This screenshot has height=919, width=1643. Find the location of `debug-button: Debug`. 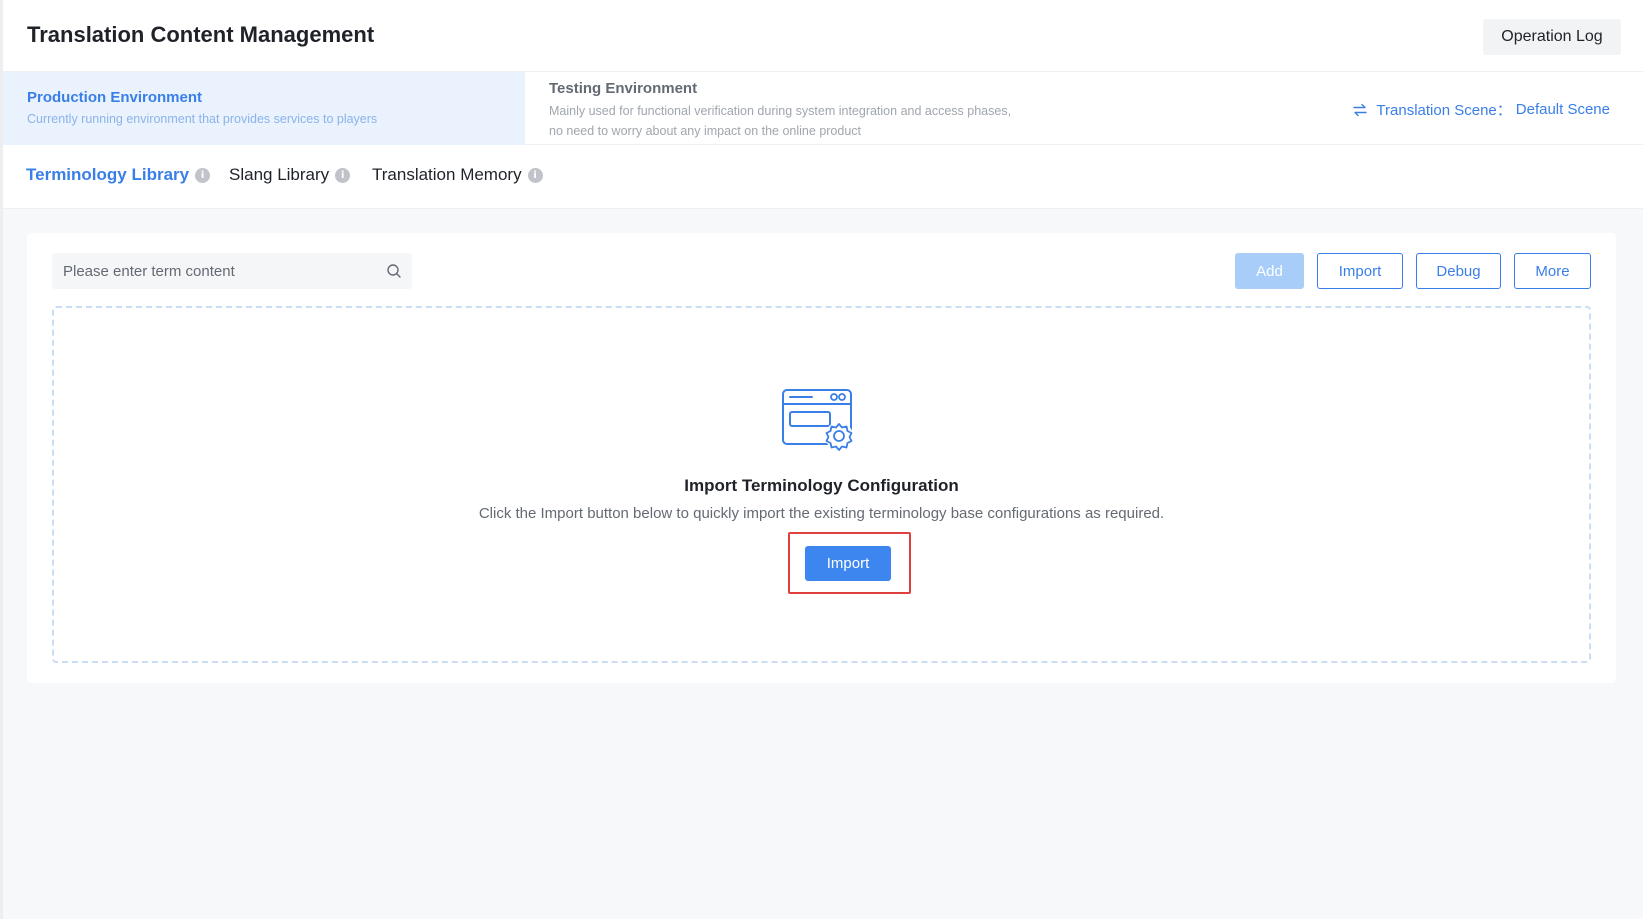

debug-button: Debug is located at coordinates (1458, 271).